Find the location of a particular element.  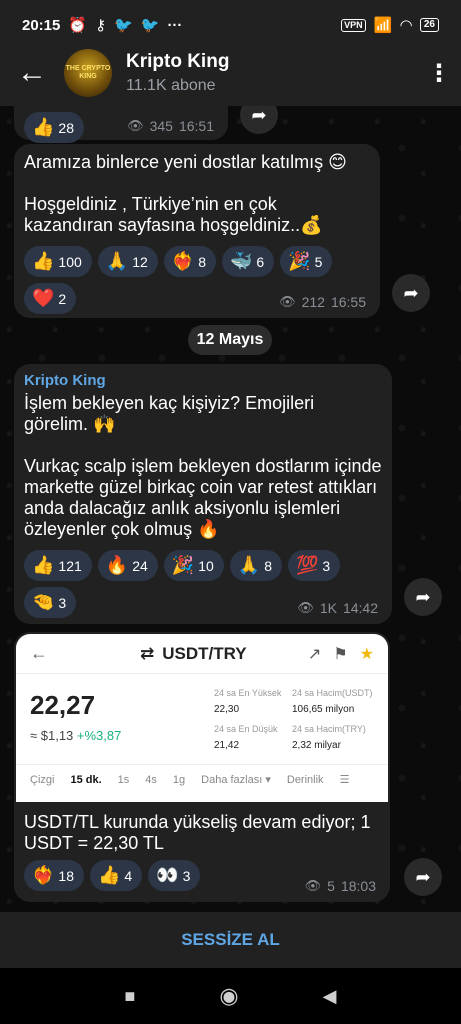

more-notifications-icon: ··· is located at coordinates (175, 25).